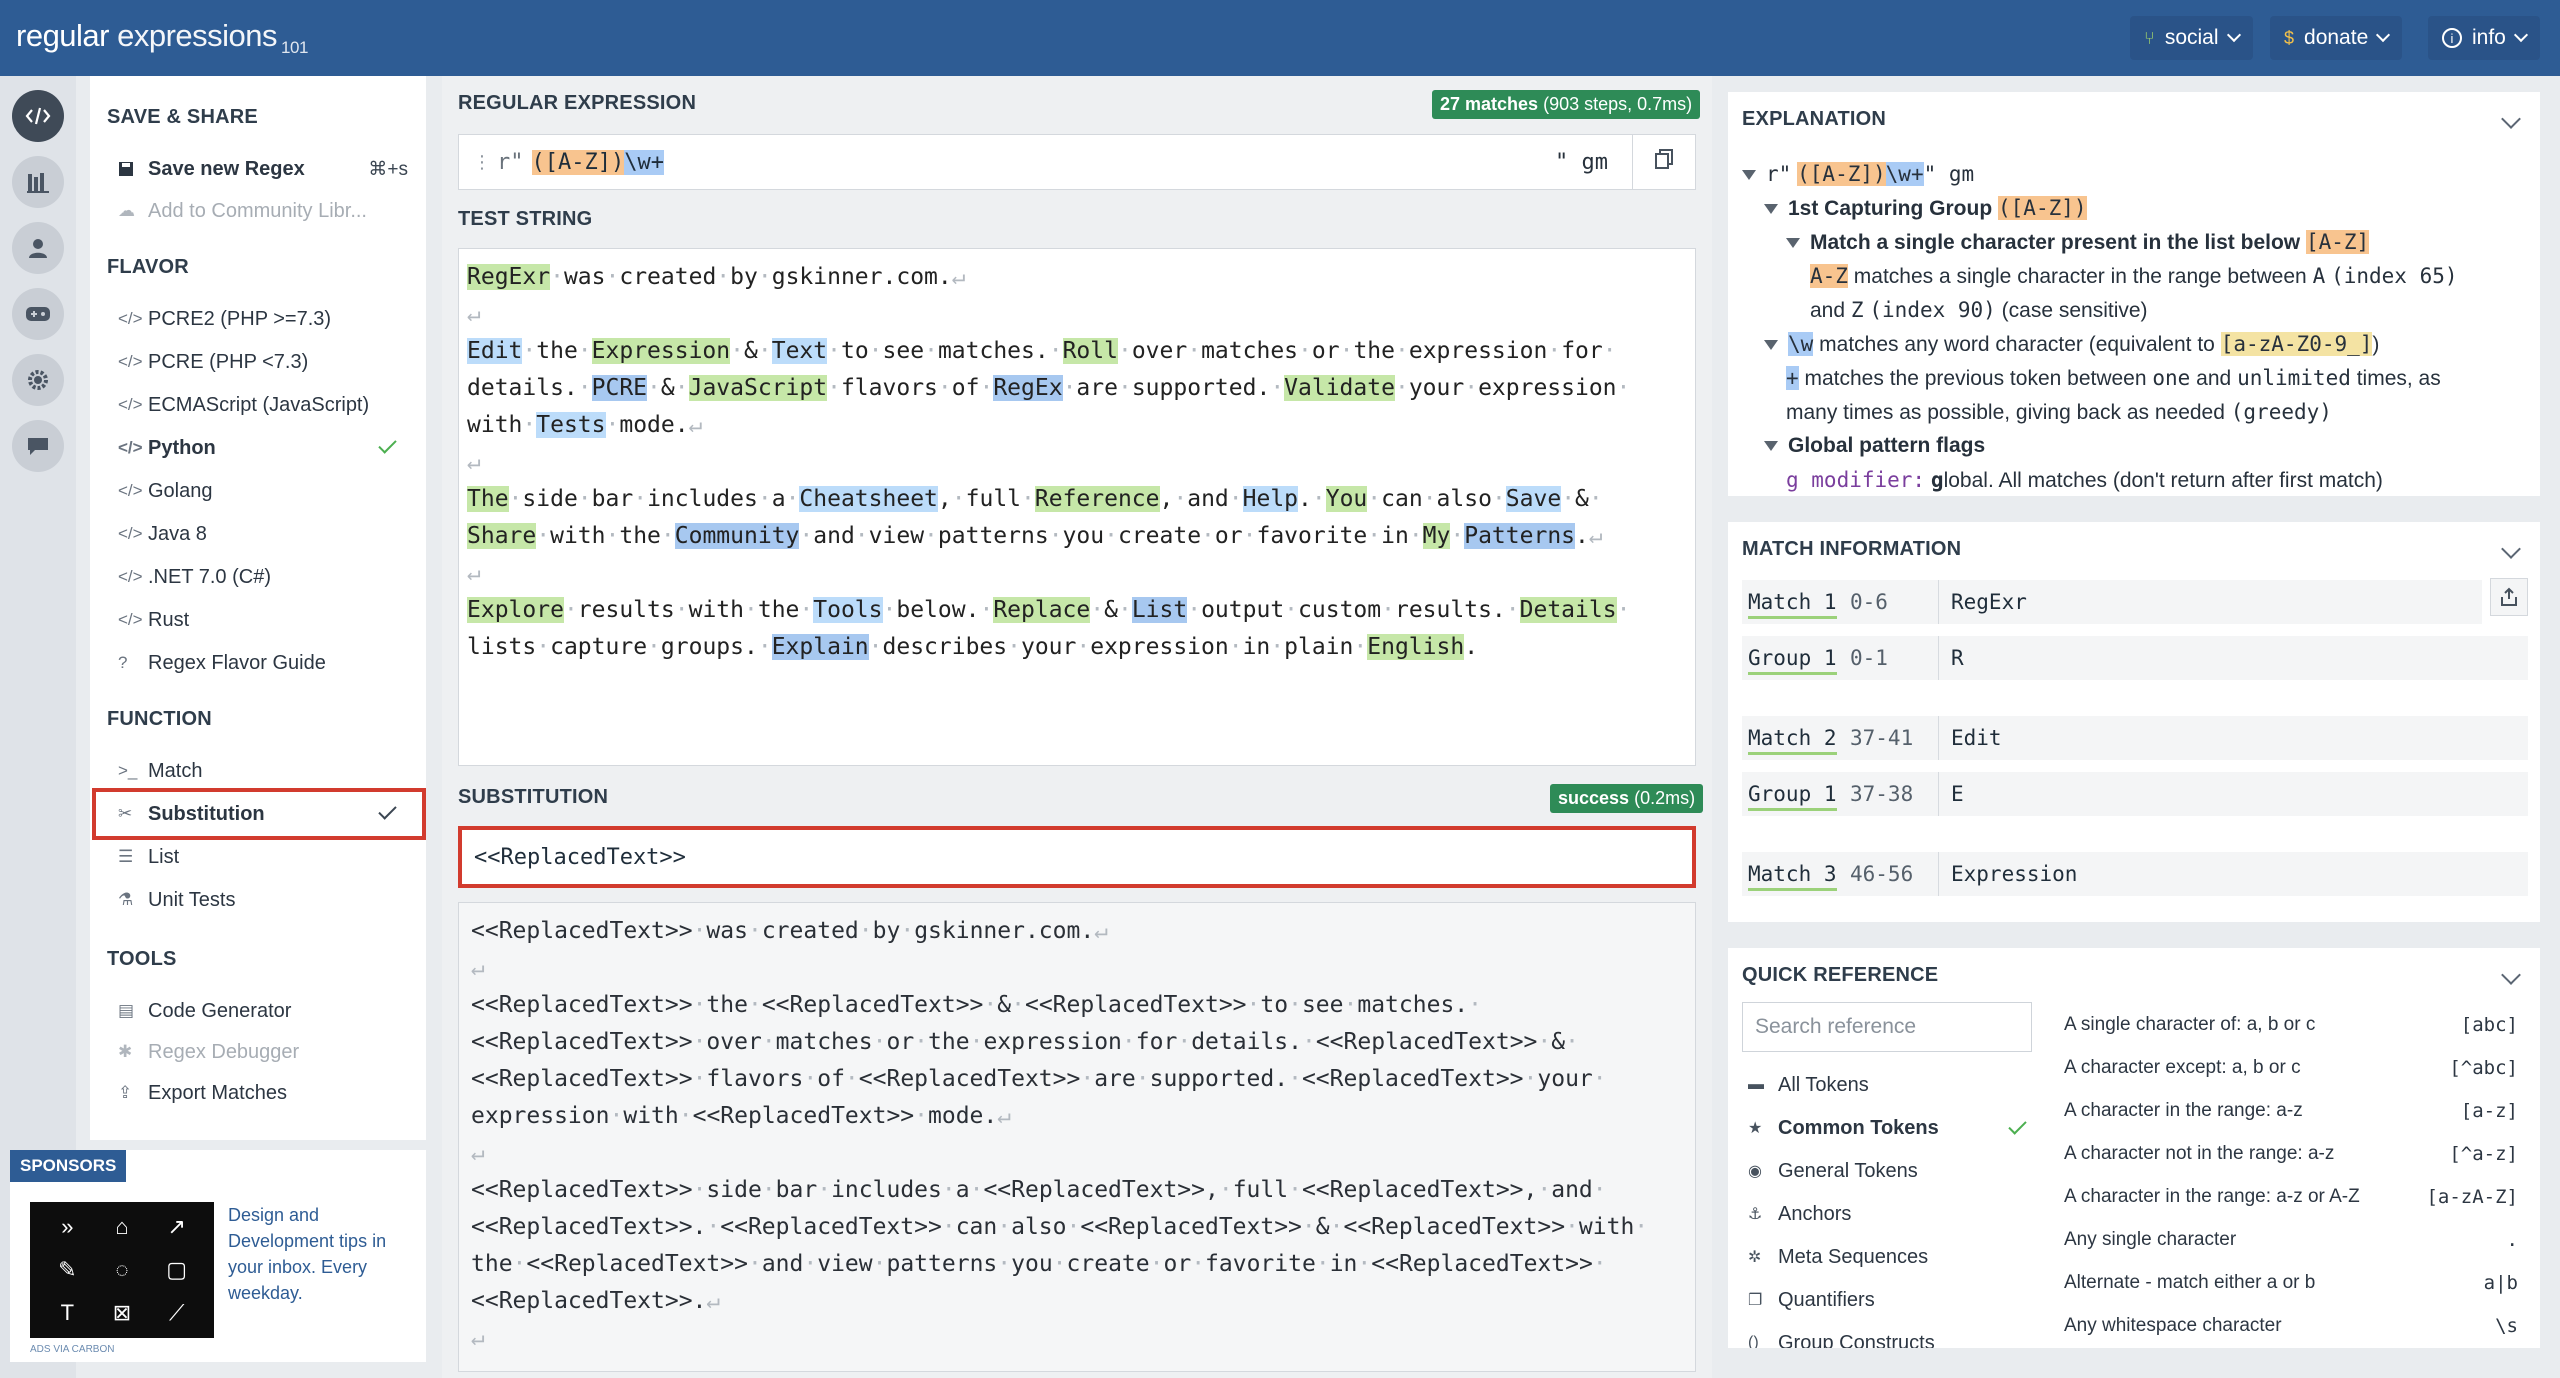 The height and width of the screenshot is (1378, 2560). What do you see at coordinates (1755, 1300) in the screenshot?
I see `copy-icon: ❐` at bounding box center [1755, 1300].